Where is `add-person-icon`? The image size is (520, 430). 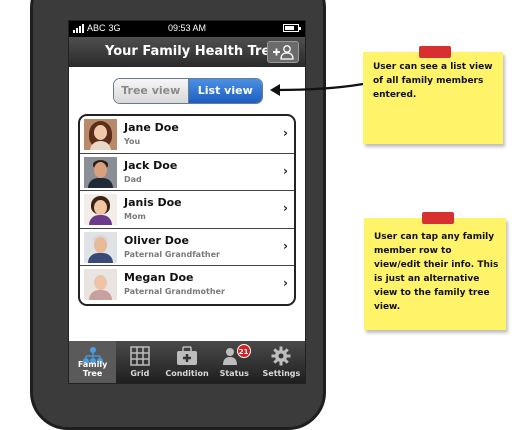 add-person-icon is located at coordinates (283, 52).